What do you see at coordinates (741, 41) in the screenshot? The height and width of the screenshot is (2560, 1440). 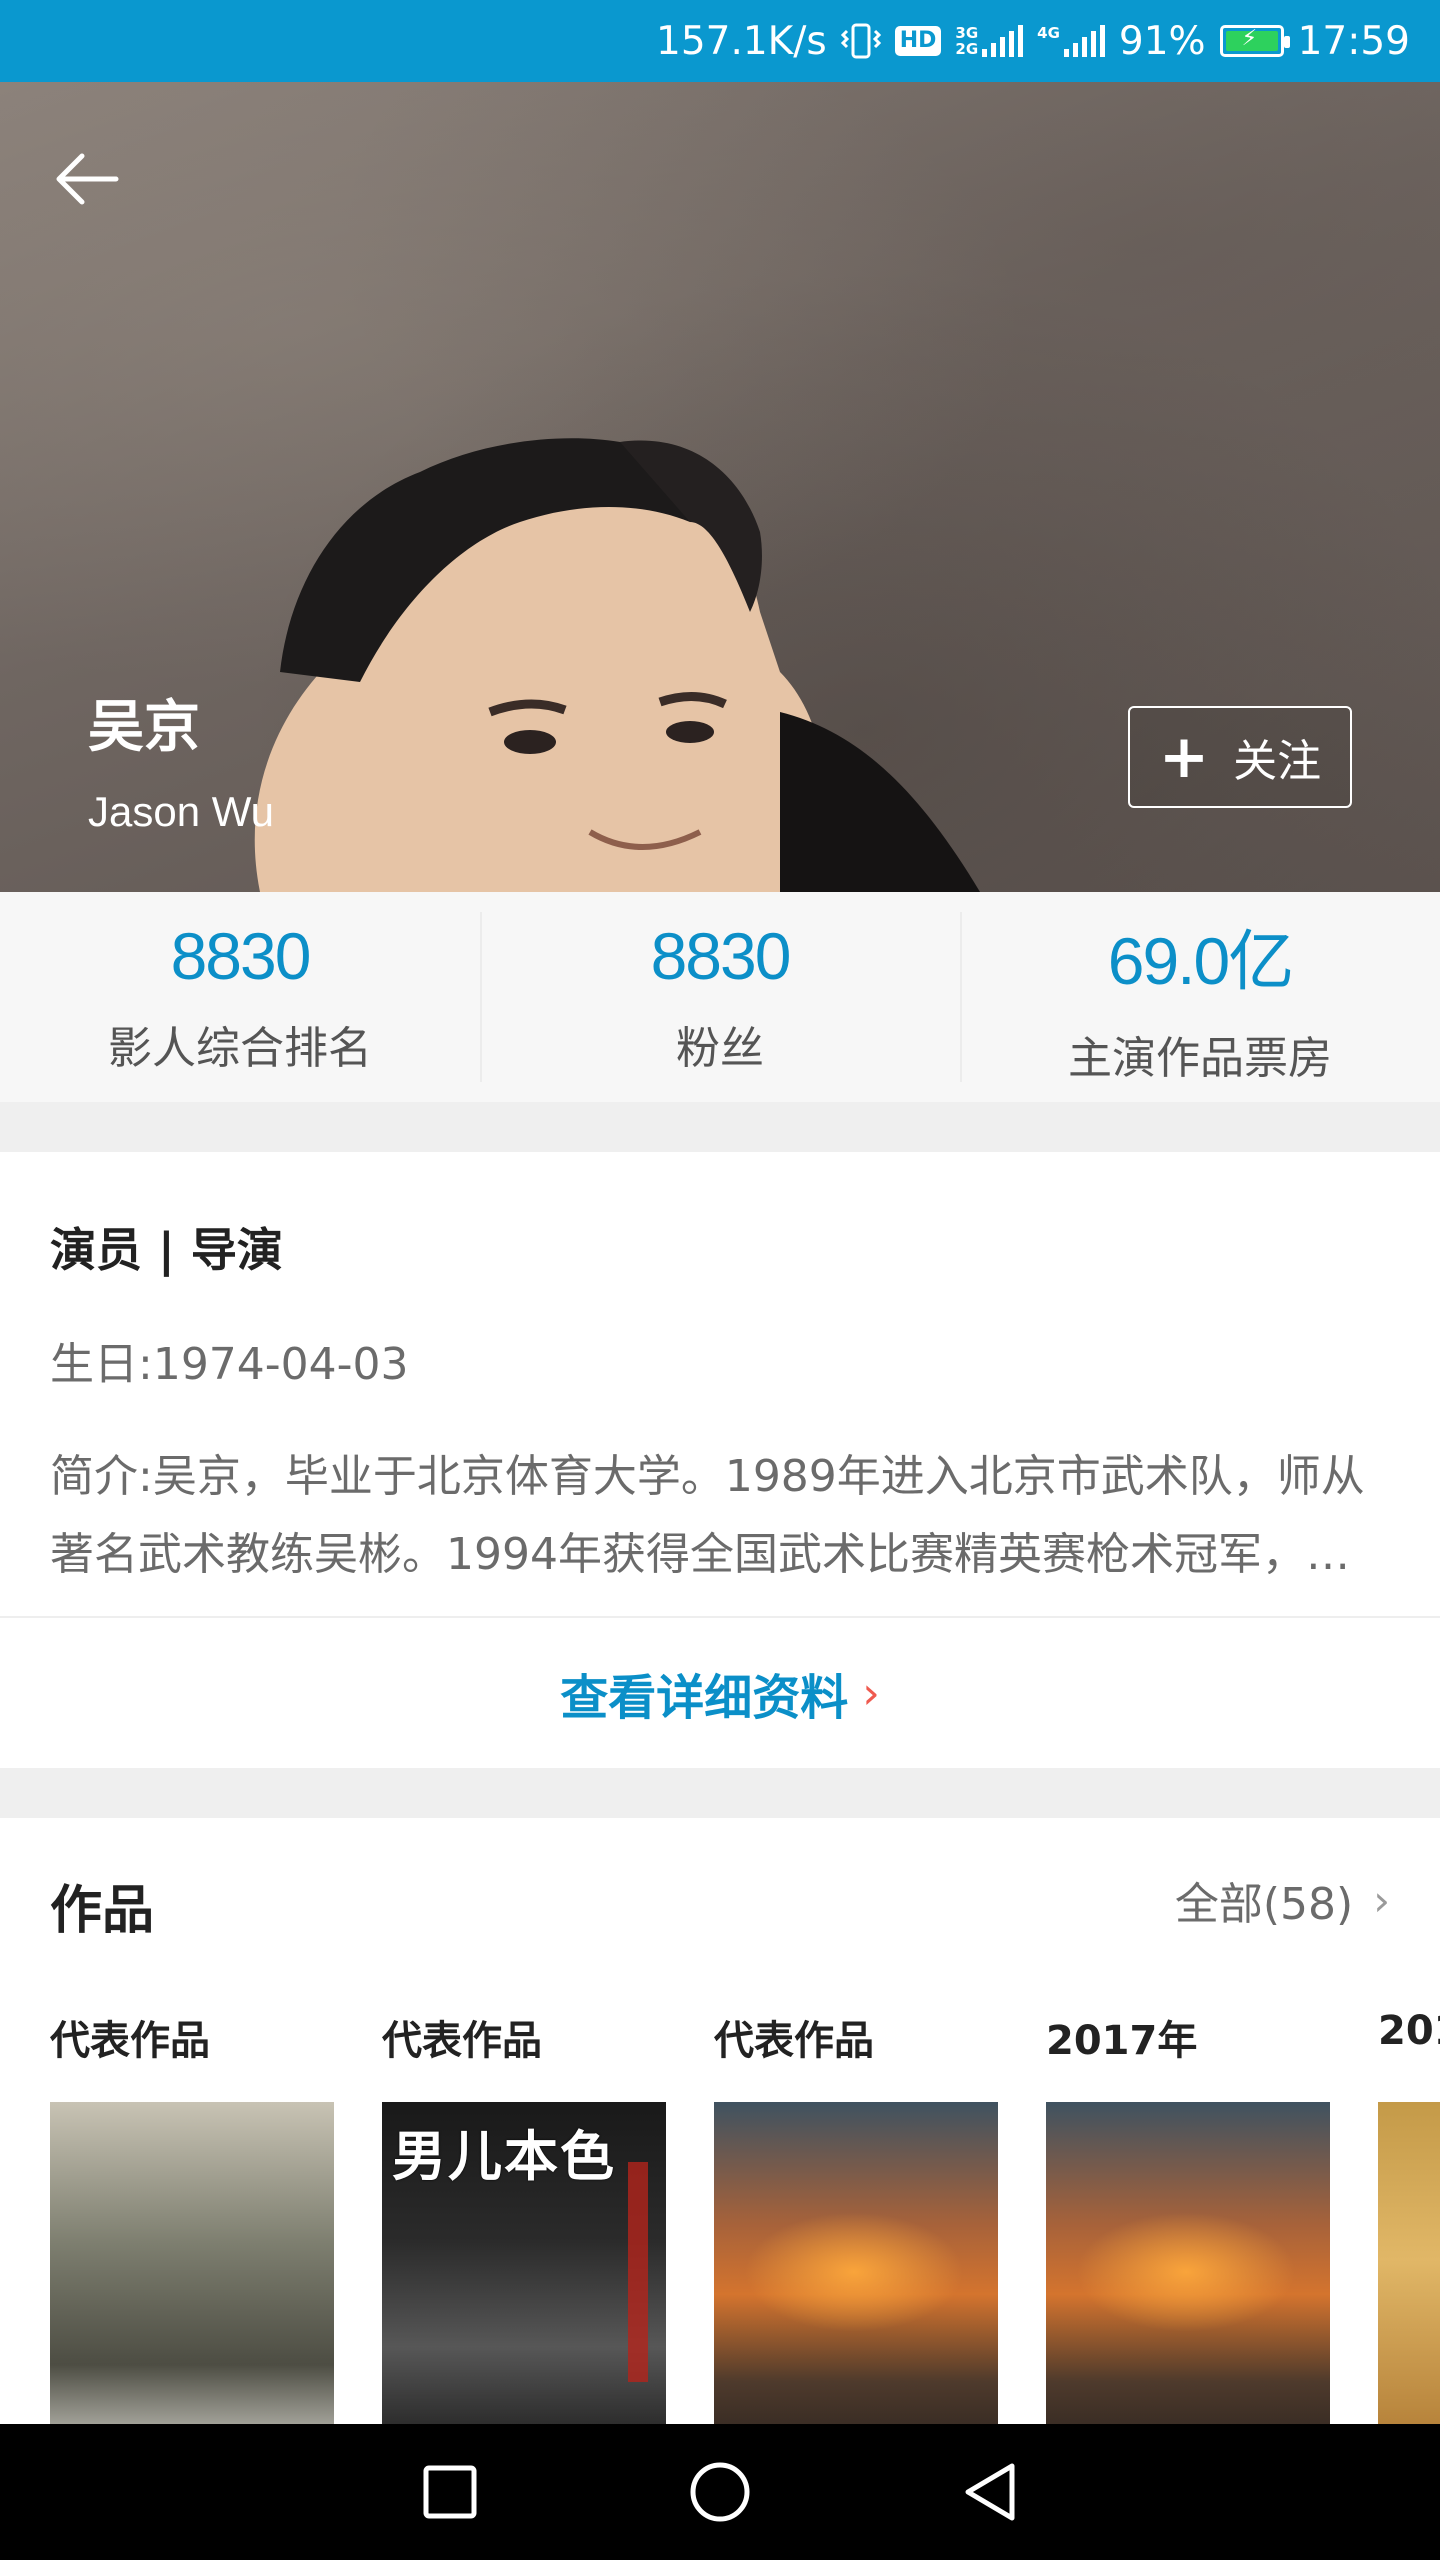 I see `network-speed: 157.1K/s` at bounding box center [741, 41].